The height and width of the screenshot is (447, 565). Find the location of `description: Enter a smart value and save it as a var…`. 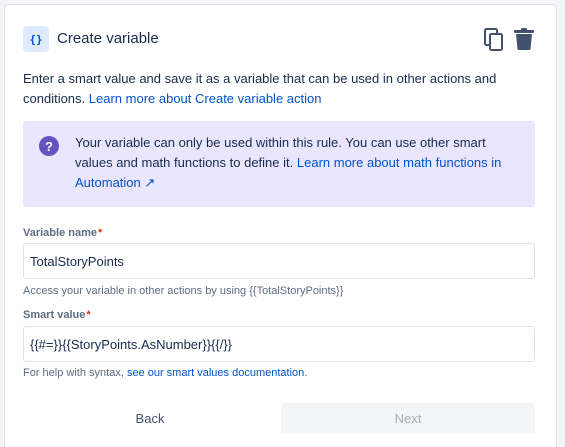

description: Enter a smart value and save it as a var… is located at coordinates (273, 89).